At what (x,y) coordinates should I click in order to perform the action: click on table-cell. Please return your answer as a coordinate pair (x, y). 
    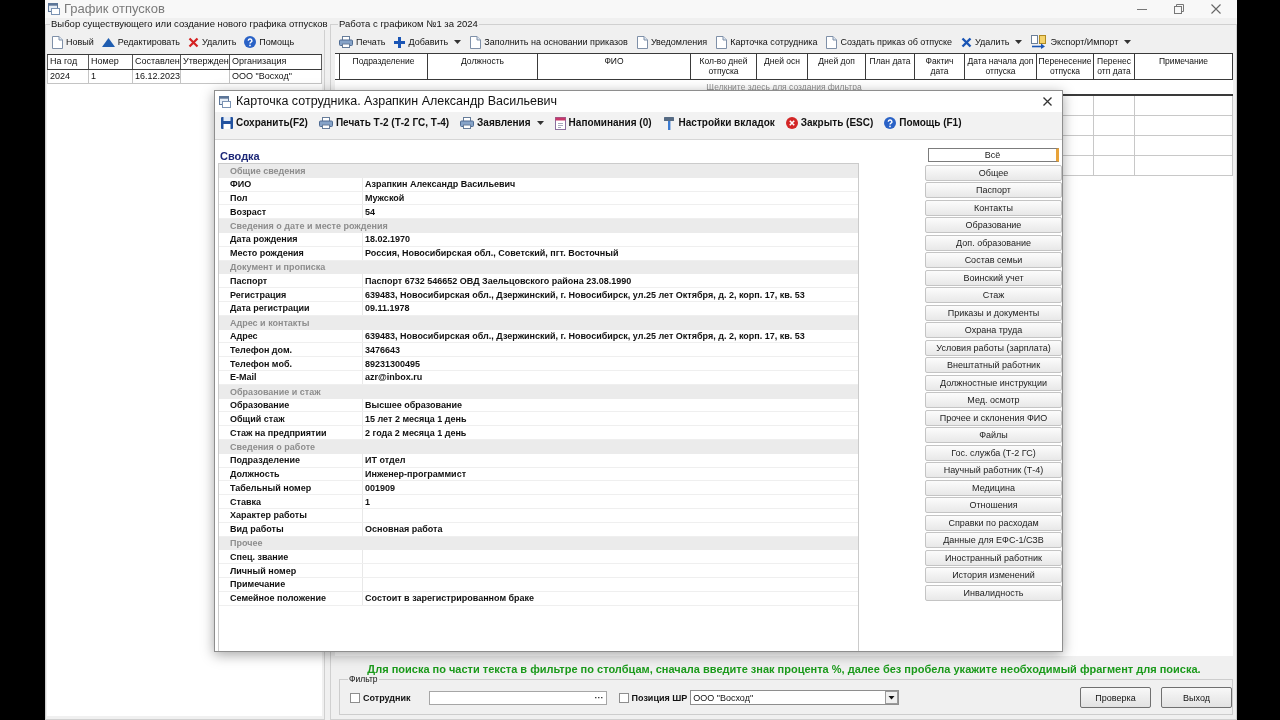
    Looking at the image, I should click on (204, 77).